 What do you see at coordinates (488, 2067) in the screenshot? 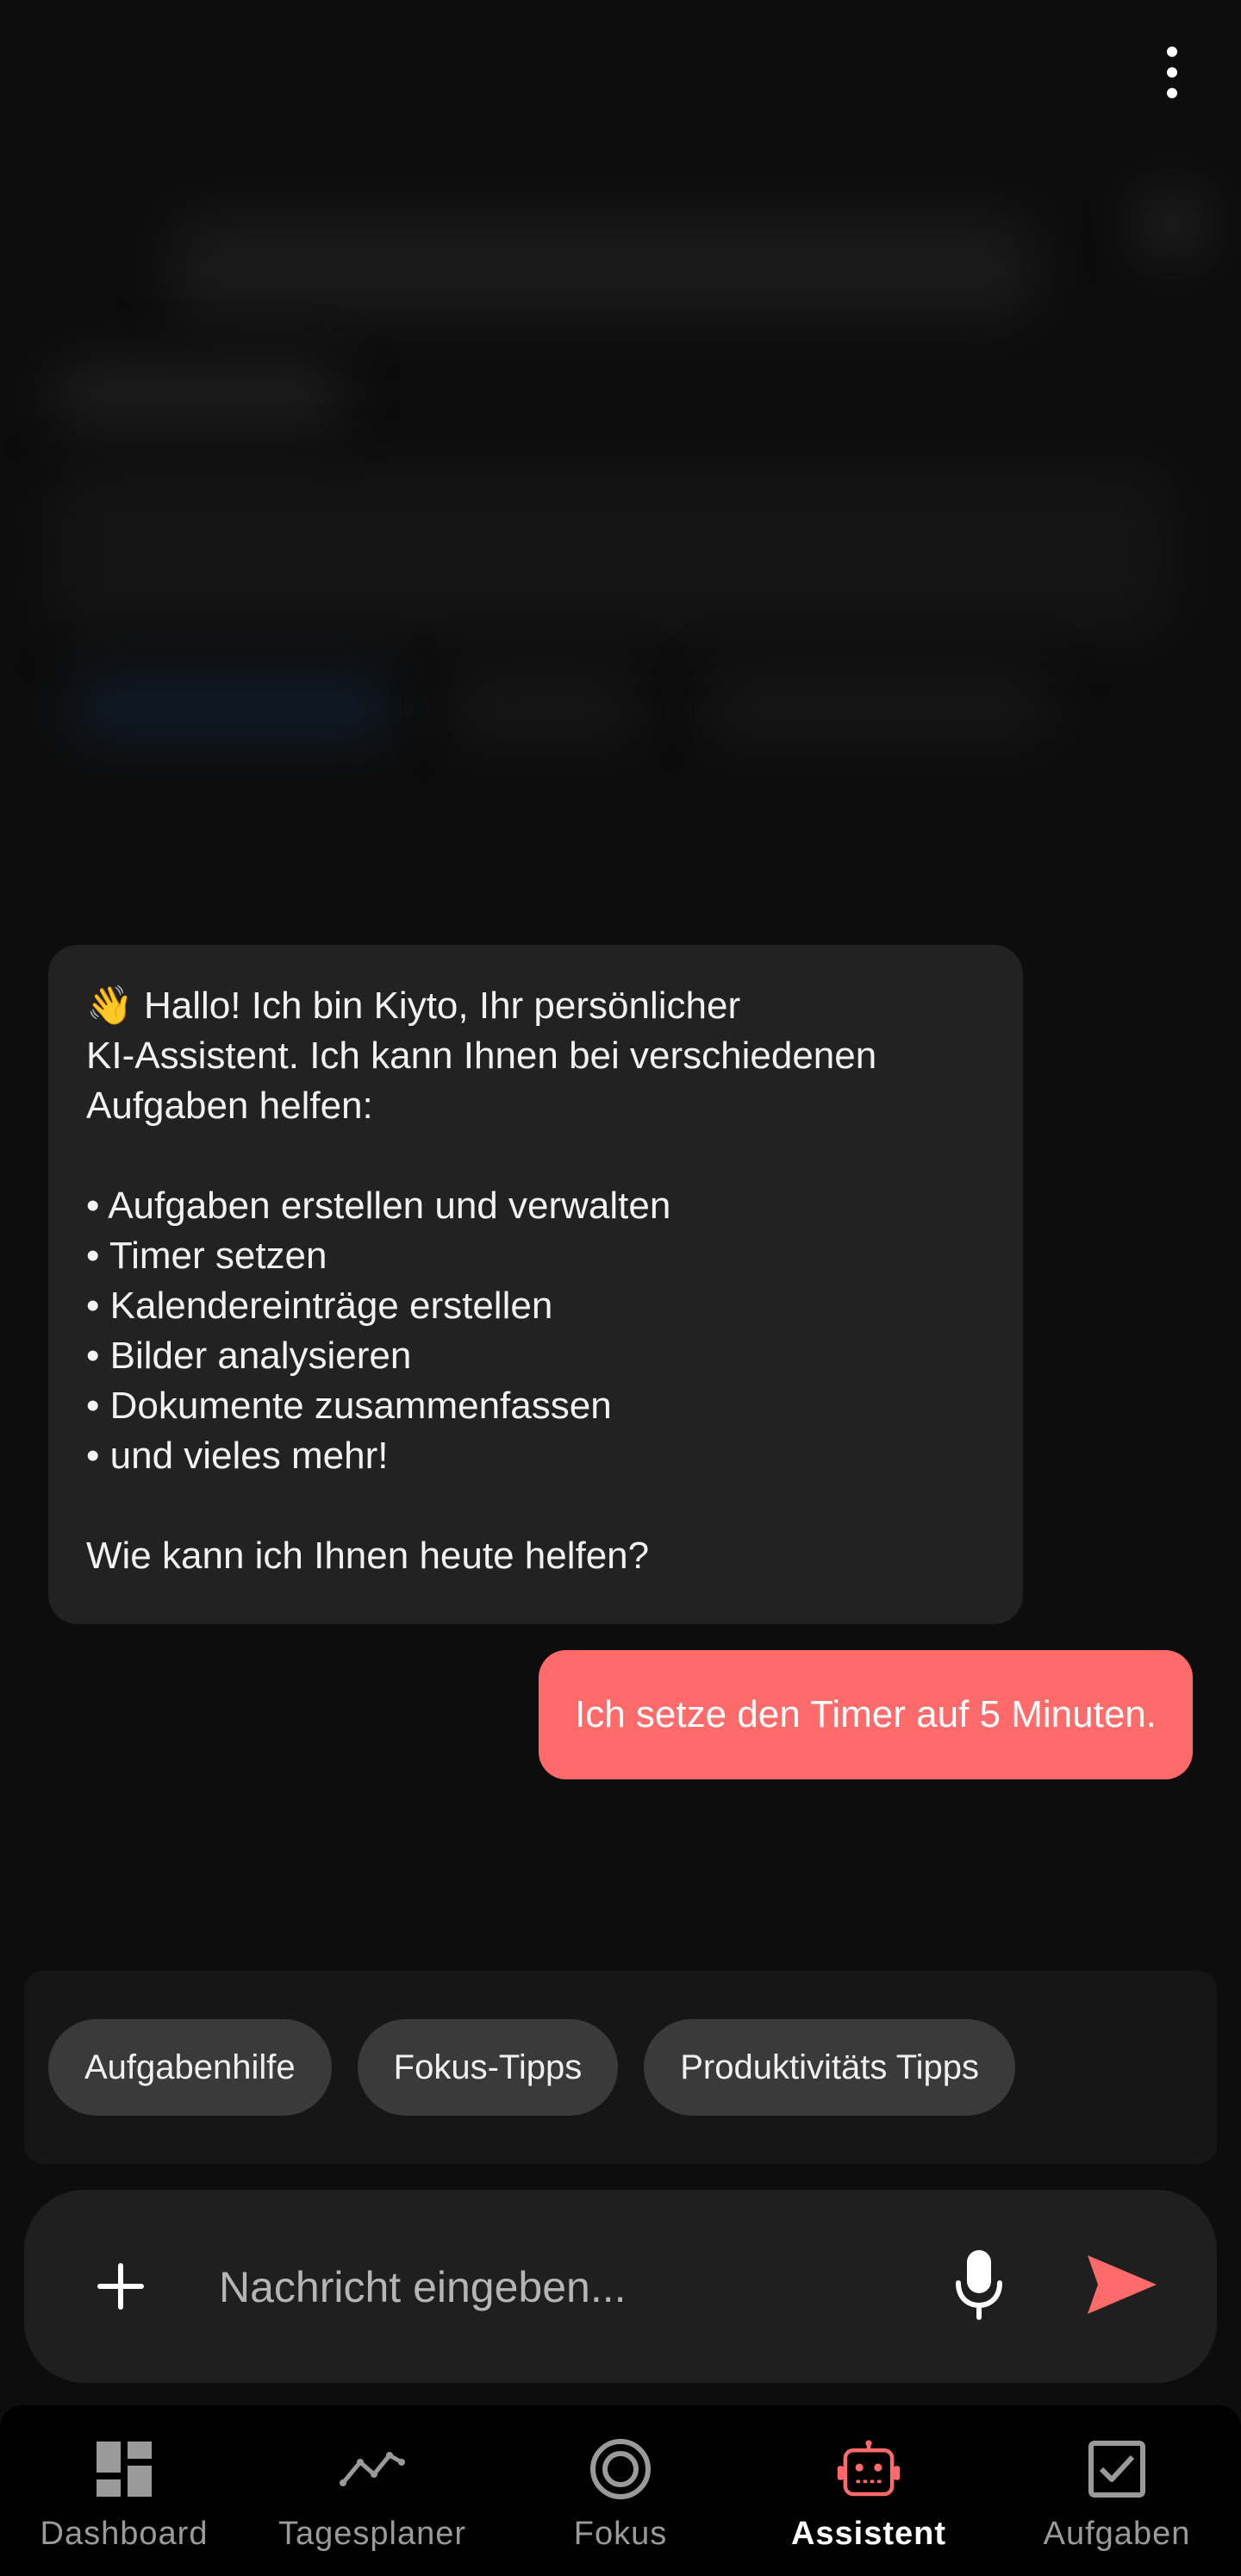
I see `chip-fokus-tipps: Fokus-Tipps` at bounding box center [488, 2067].